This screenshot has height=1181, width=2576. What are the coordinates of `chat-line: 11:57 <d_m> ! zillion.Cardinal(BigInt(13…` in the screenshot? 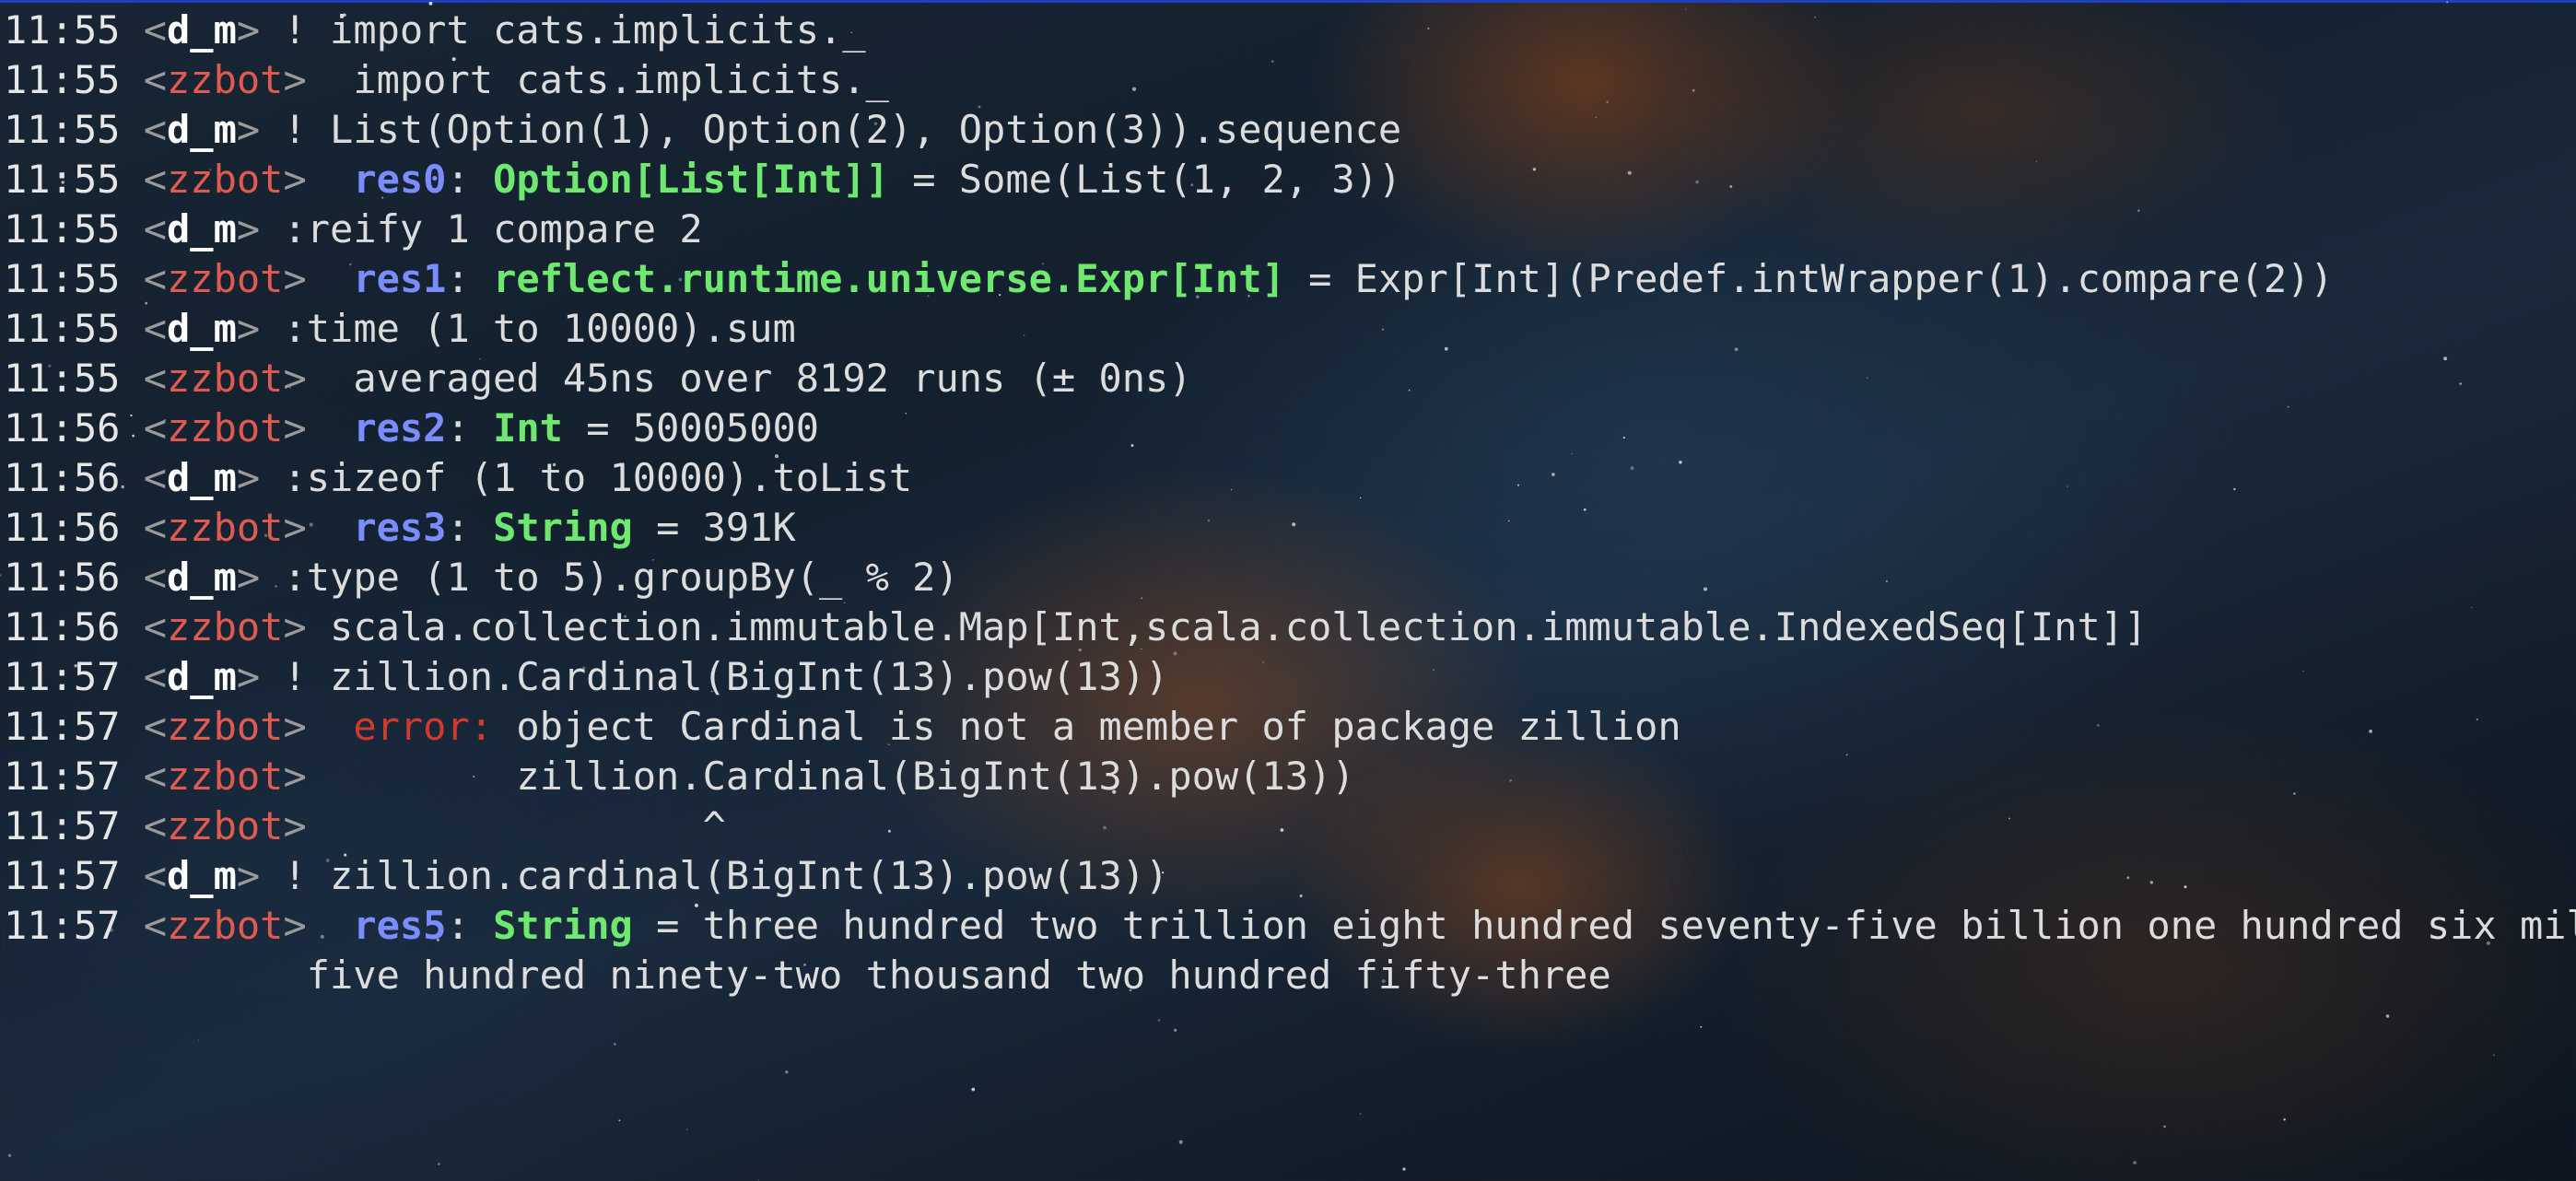 It's located at (1284, 677).